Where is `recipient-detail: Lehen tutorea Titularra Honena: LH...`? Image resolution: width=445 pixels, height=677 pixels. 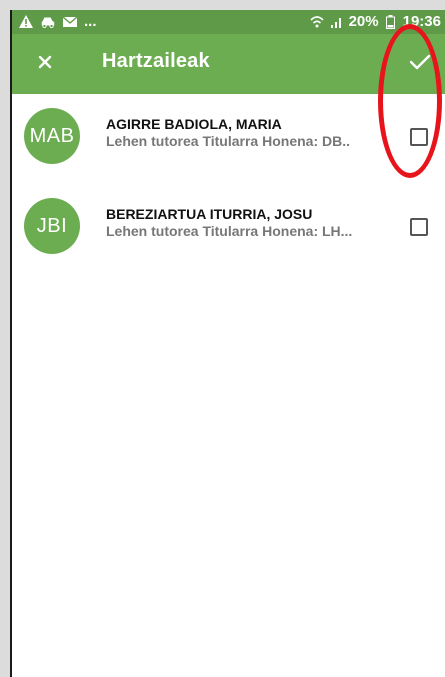
recipient-detail: Lehen tutorea Titularra Honena: LH... is located at coordinates (229, 231).